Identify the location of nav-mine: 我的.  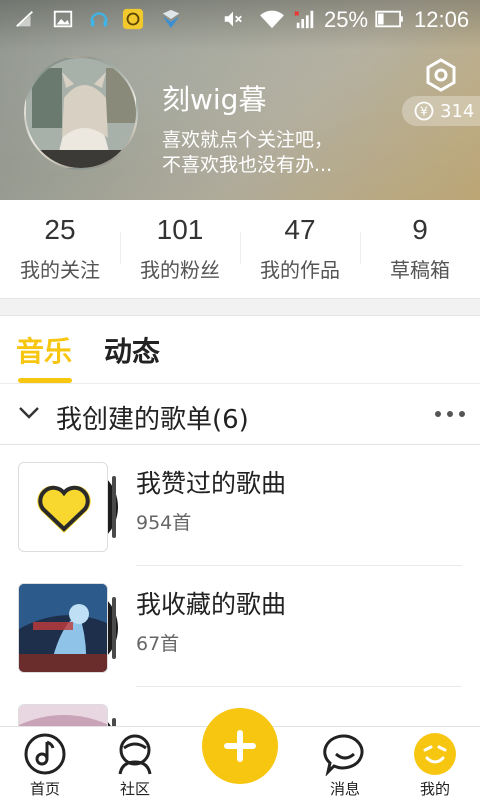
(435, 763).